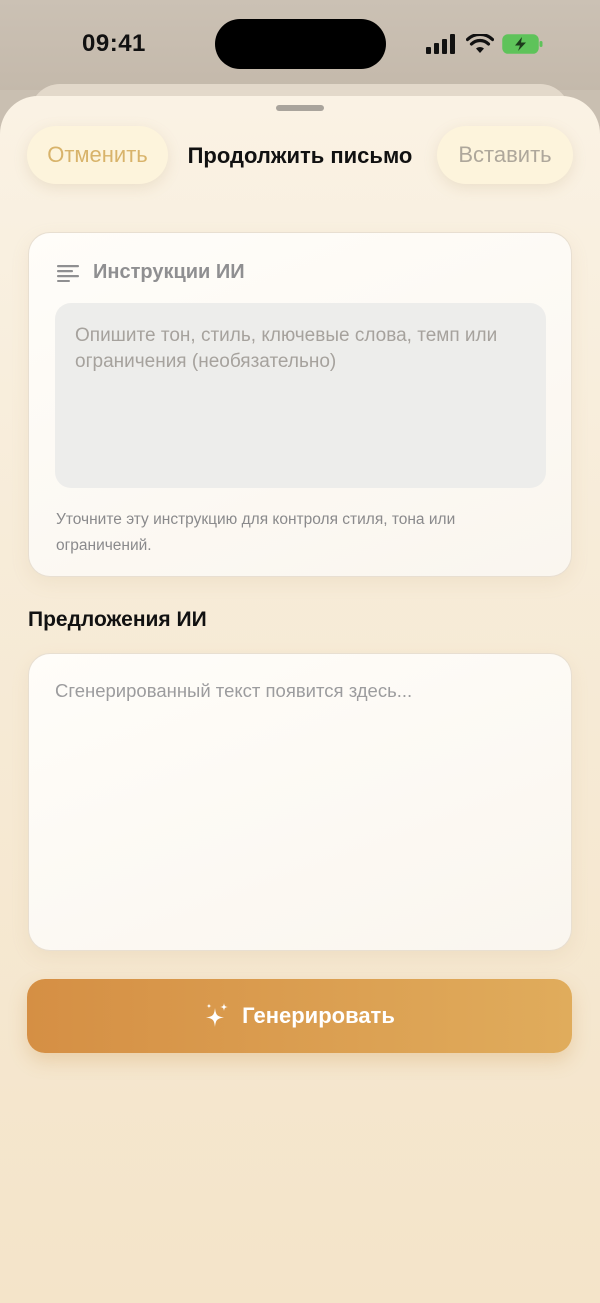  Describe the element at coordinates (300, 395) in the screenshot. I see `instructions-input` at that location.